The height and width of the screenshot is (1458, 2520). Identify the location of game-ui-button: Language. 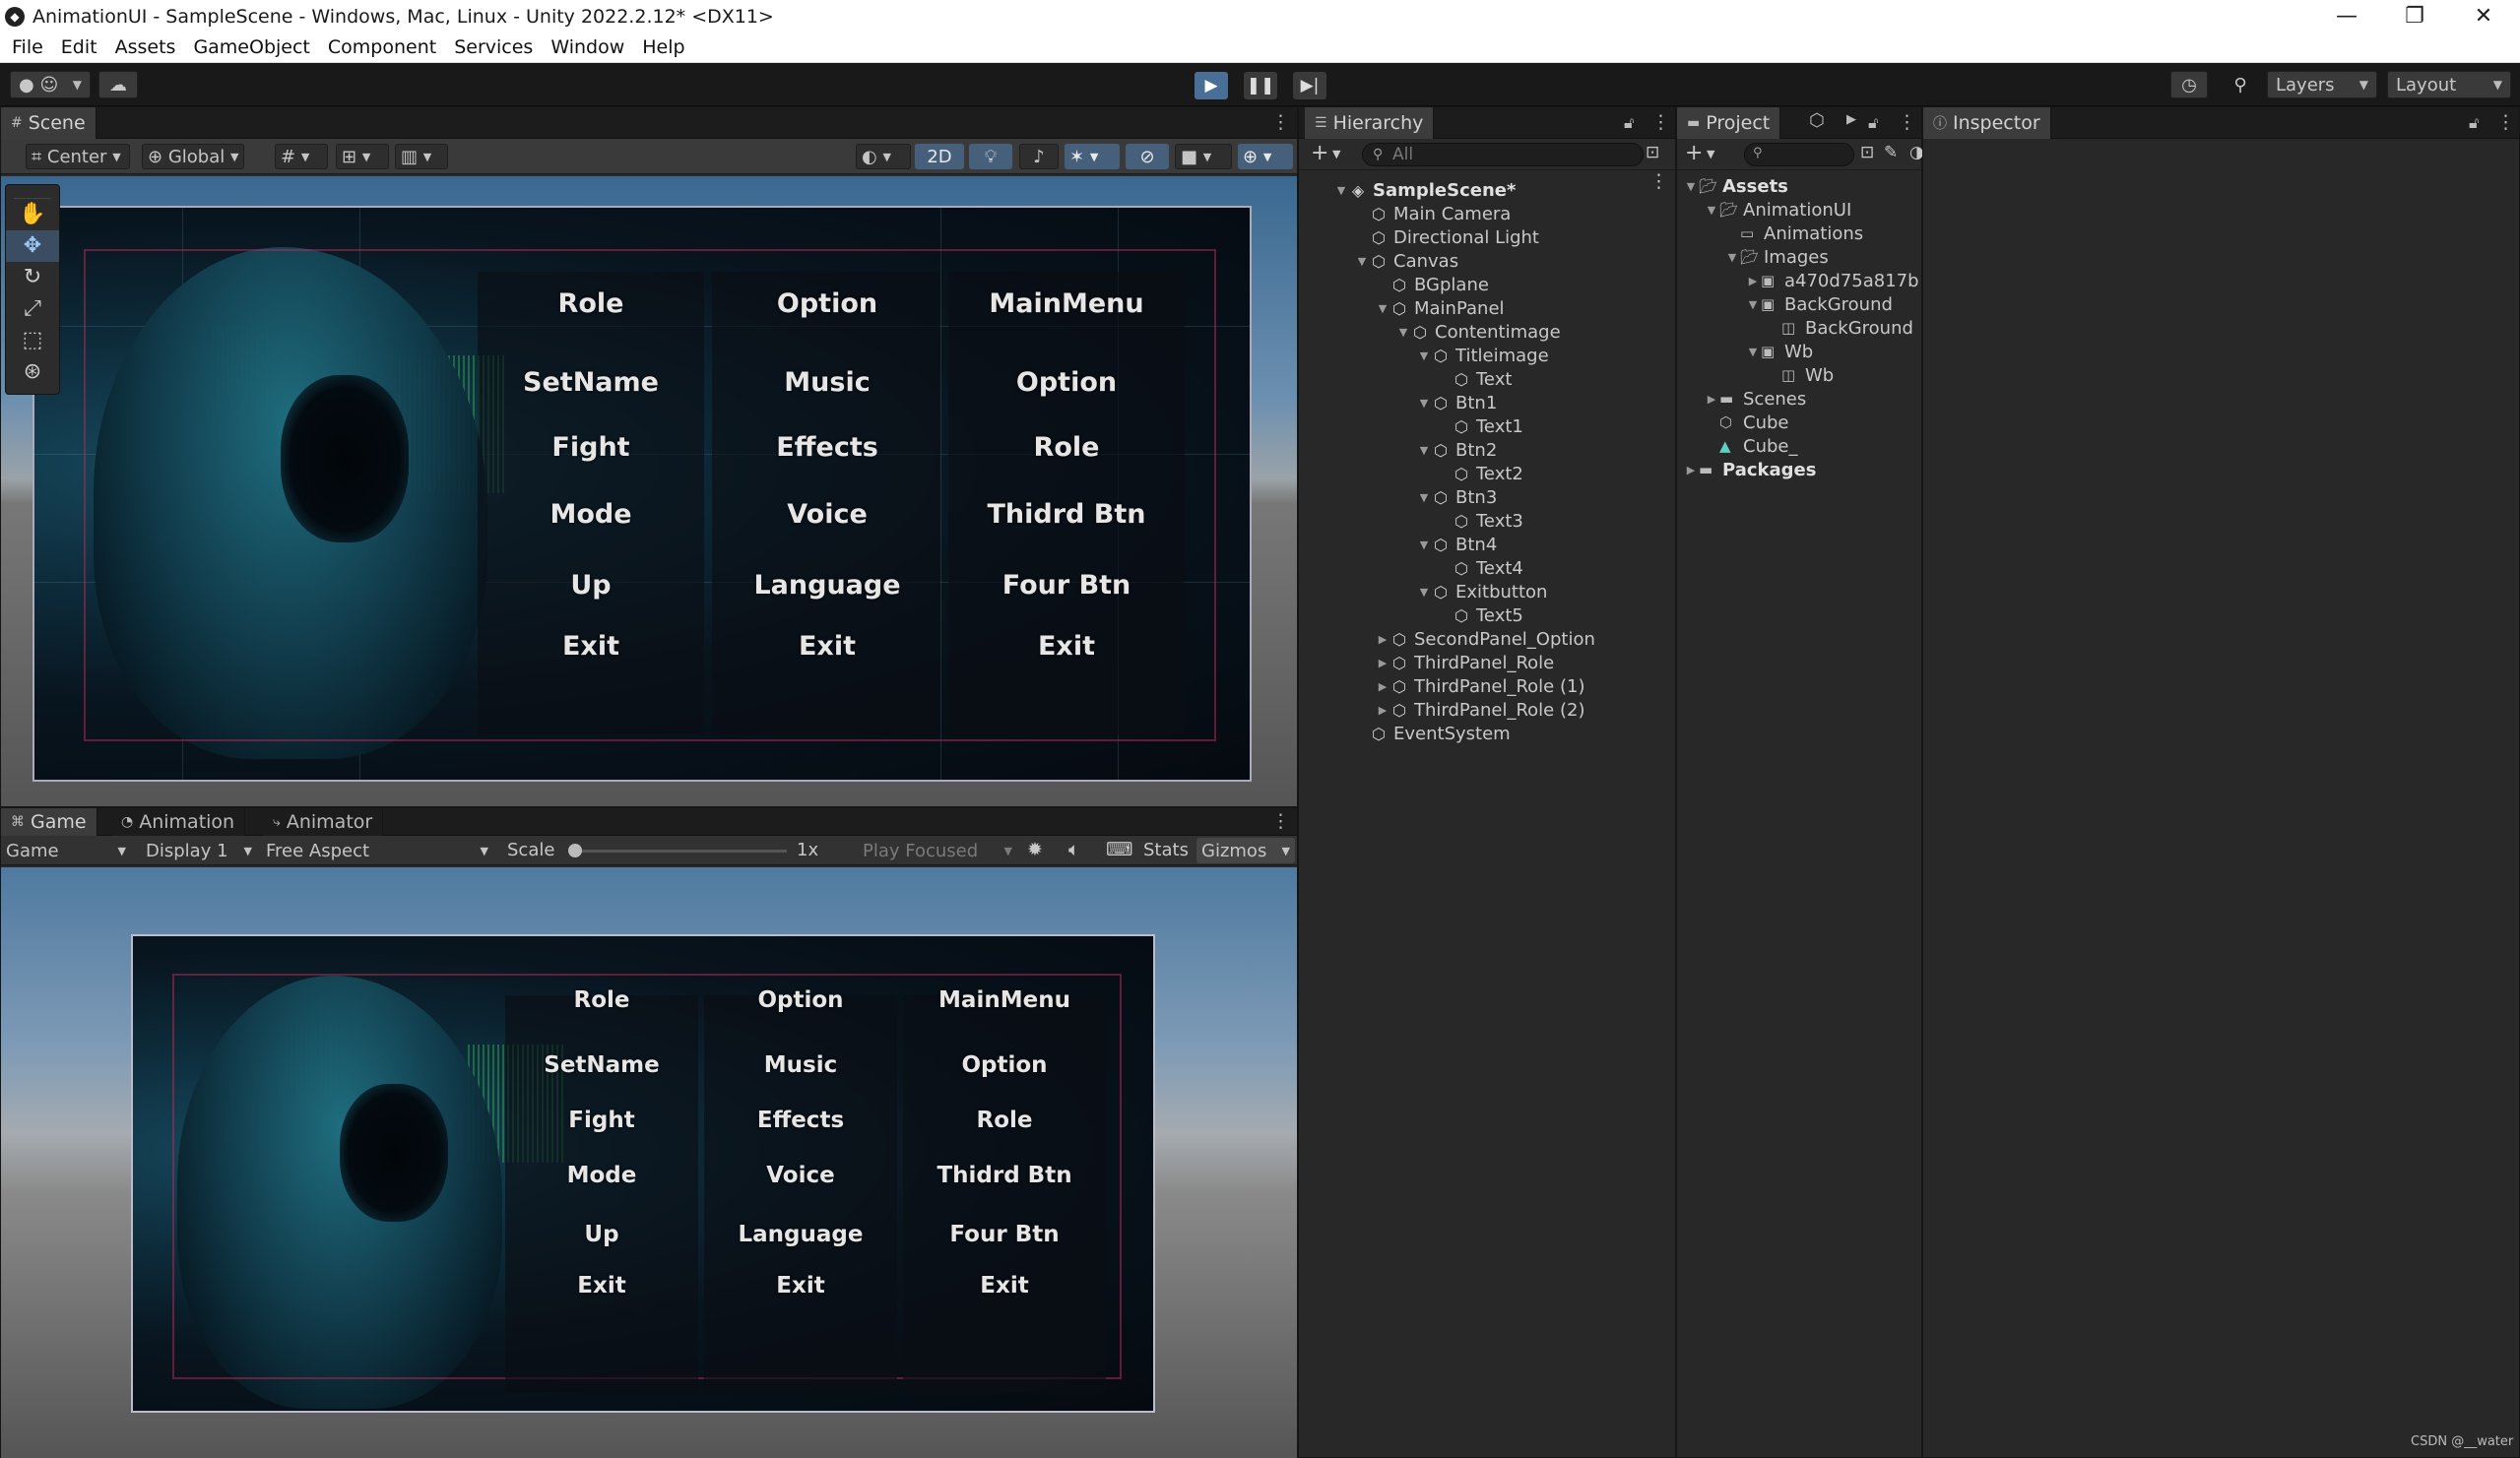
(801, 1234).